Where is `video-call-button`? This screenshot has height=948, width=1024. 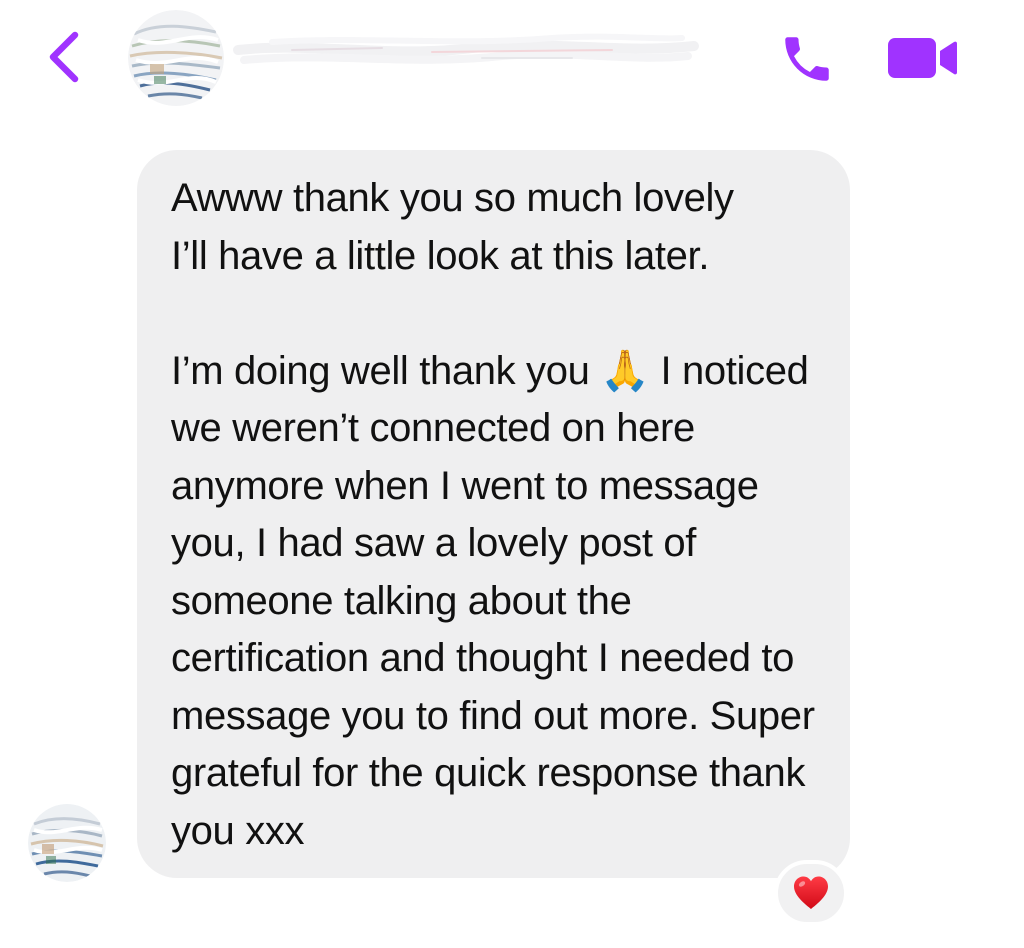
video-call-button is located at coordinates (922, 58).